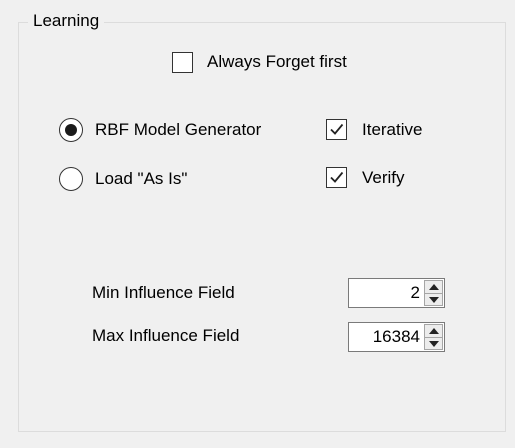  I want to click on max-influence-spin-buttons, so click(433, 337).